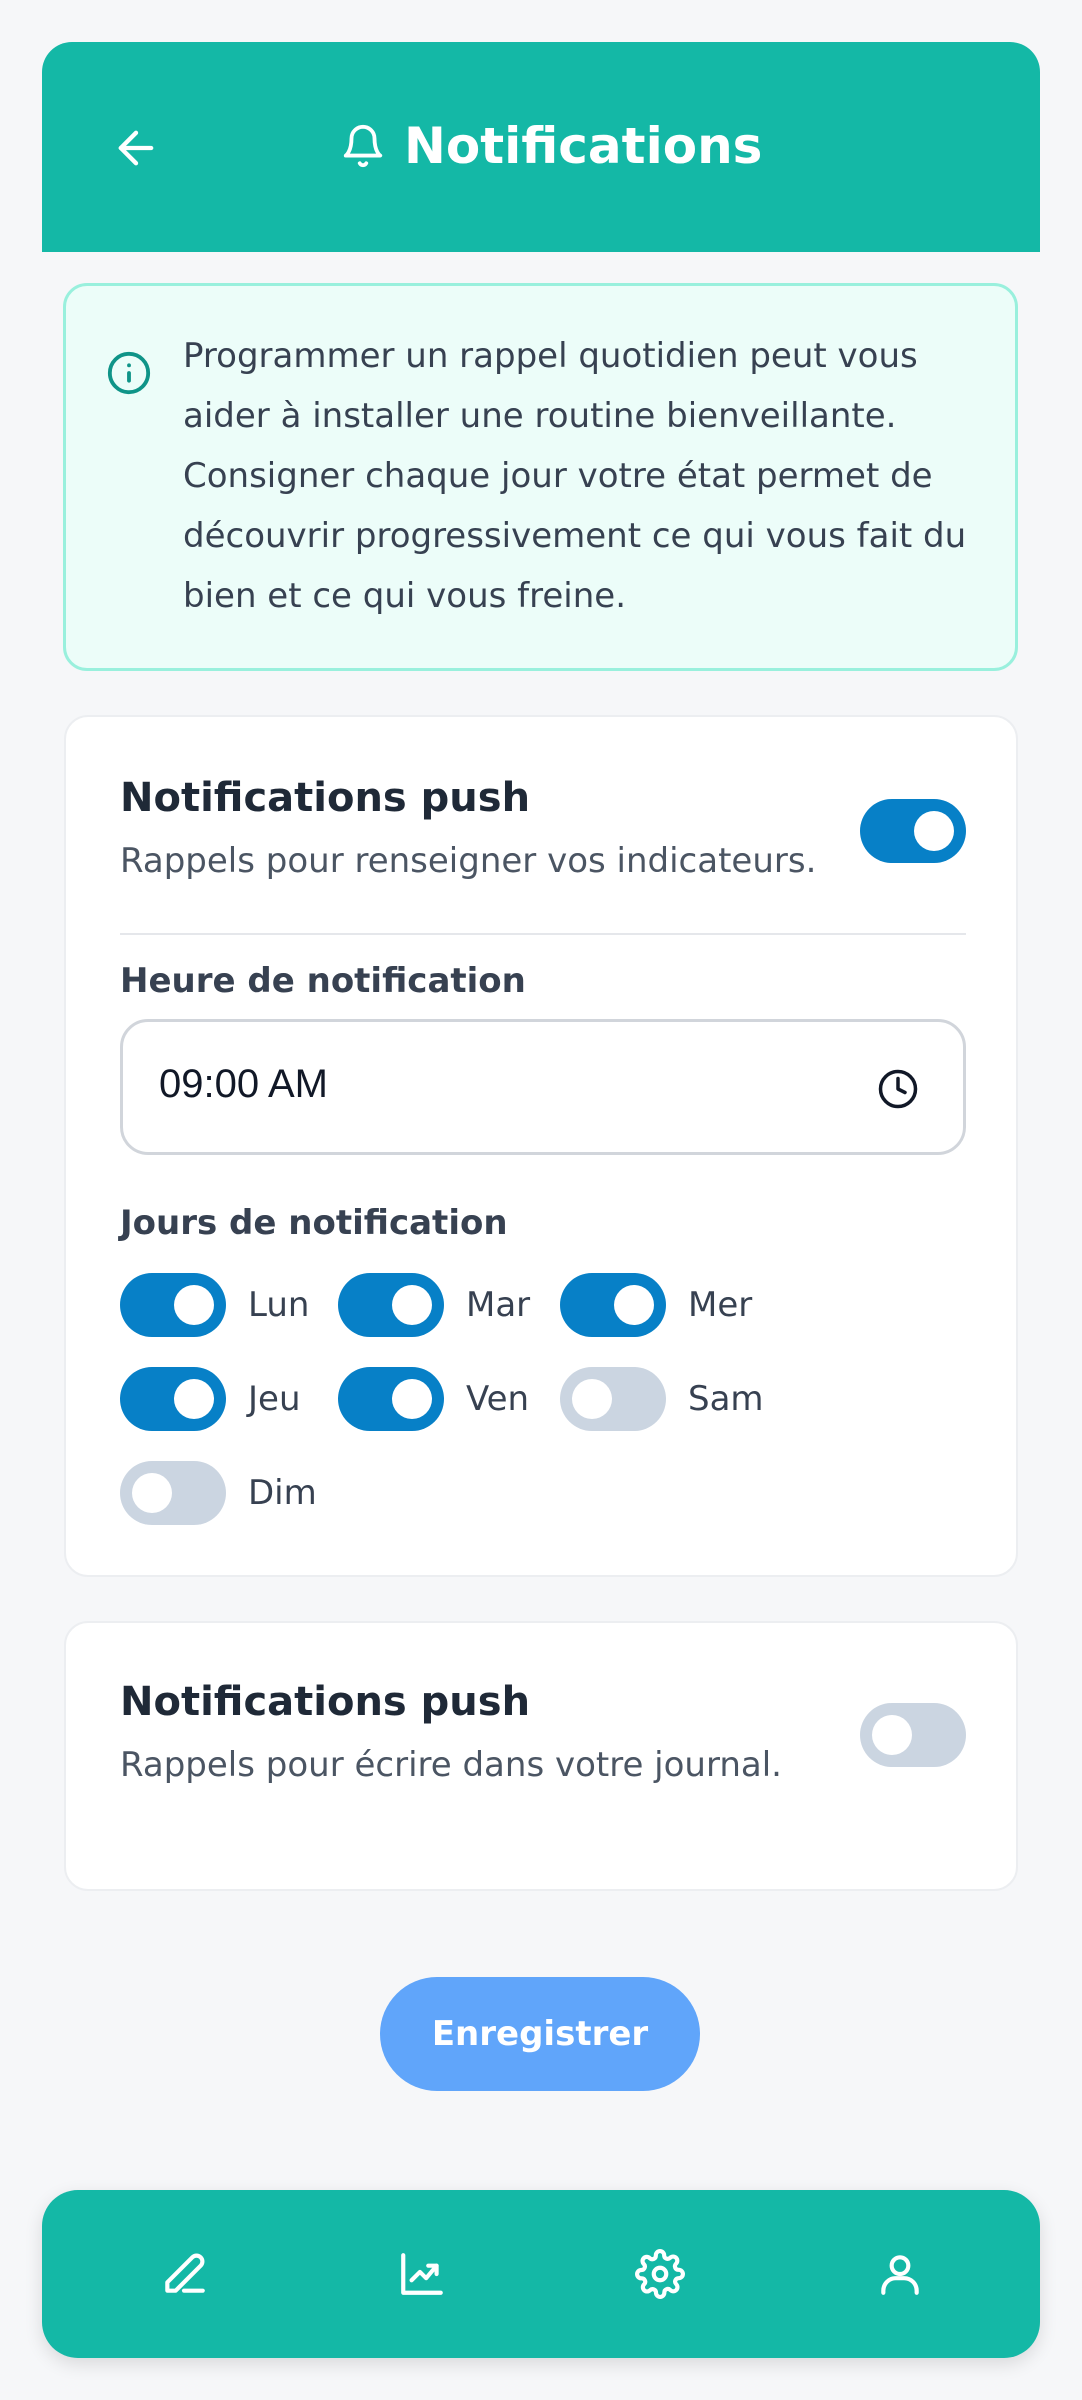  I want to click on page-title: Notifications, so click(583, 146).